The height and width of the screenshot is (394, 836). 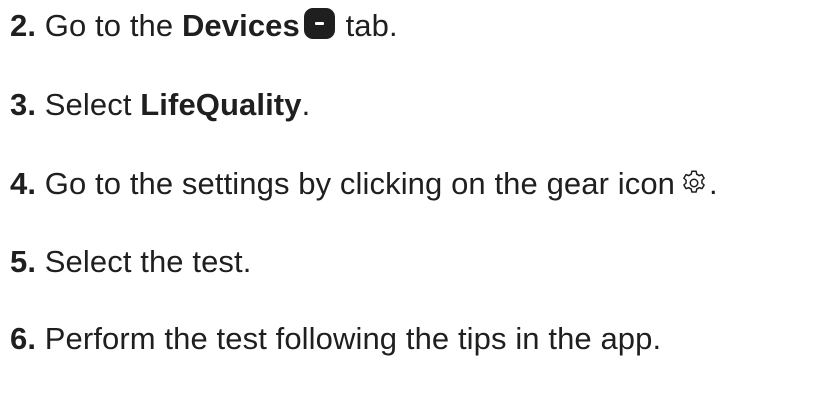 What do you see at coordinates (694, 181) in the screenshot?
I see `gear-icon` at bounding box center [694, 181].